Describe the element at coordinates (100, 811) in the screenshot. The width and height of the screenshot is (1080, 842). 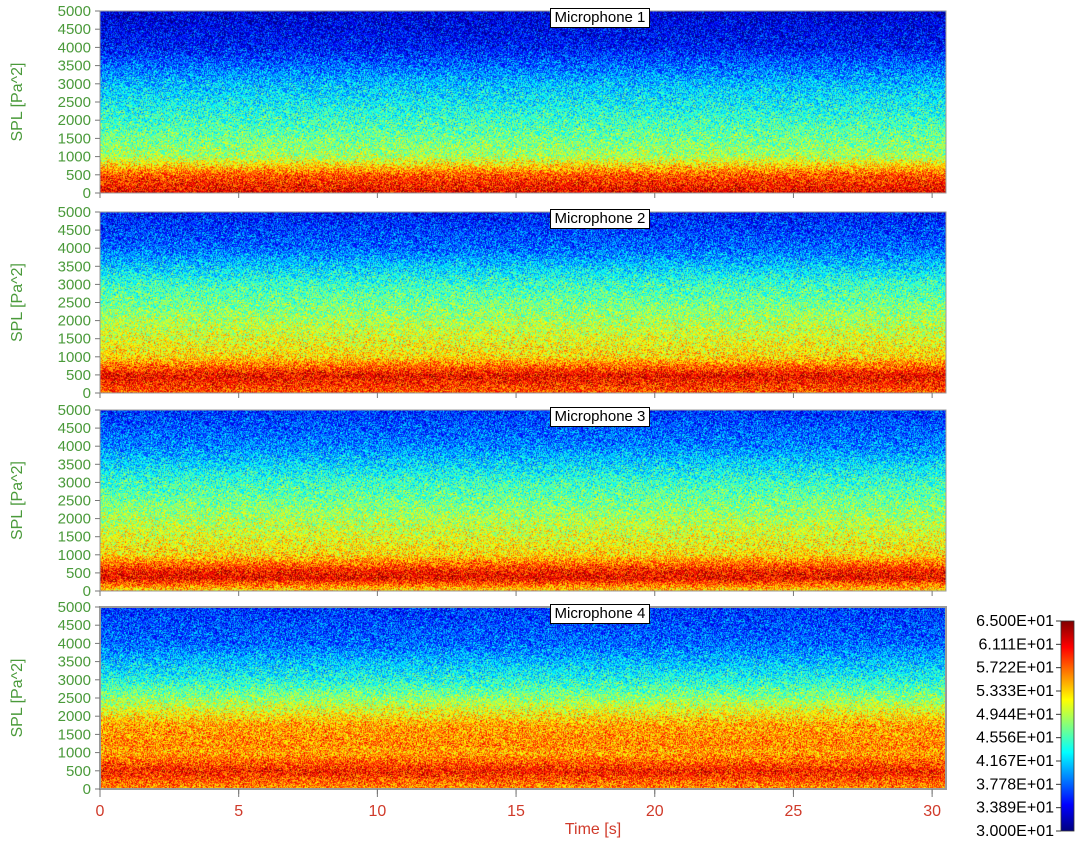
I see `x-tick-label: 0` at that location.